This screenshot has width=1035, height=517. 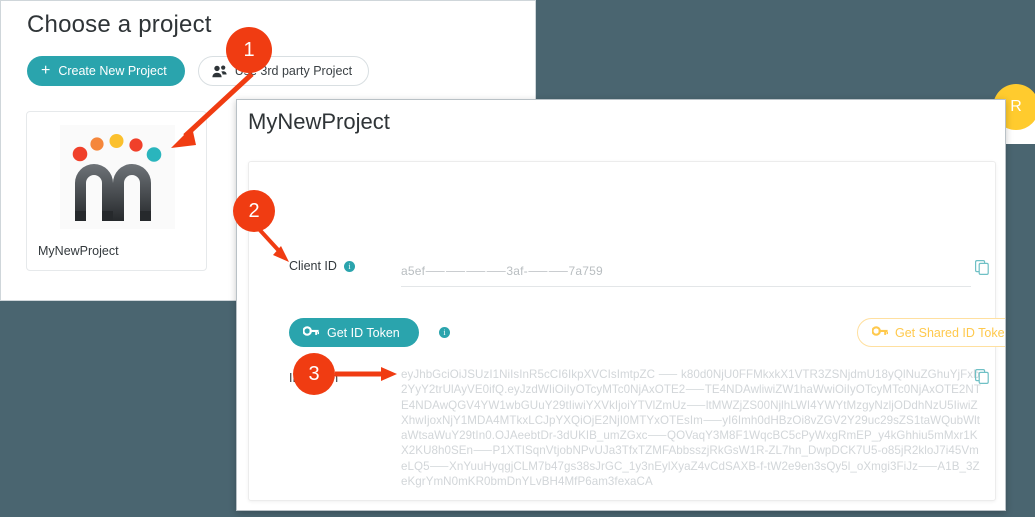 What do you see at coordinates (686, 274) in the screenshot?
I see `client-id-value: a5ef⸺⸺⸺⸺3af-⸺⸺7a759` at bounding box center [686, 274].